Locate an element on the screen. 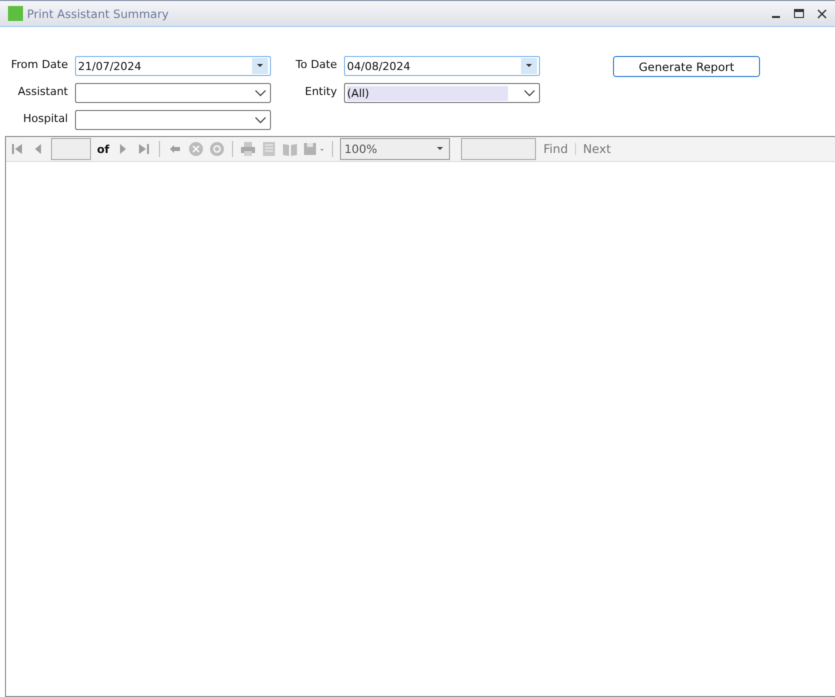 The width and height of the screenshot is (835, 697). field-label: To Date is located at coordinates (316, 64).